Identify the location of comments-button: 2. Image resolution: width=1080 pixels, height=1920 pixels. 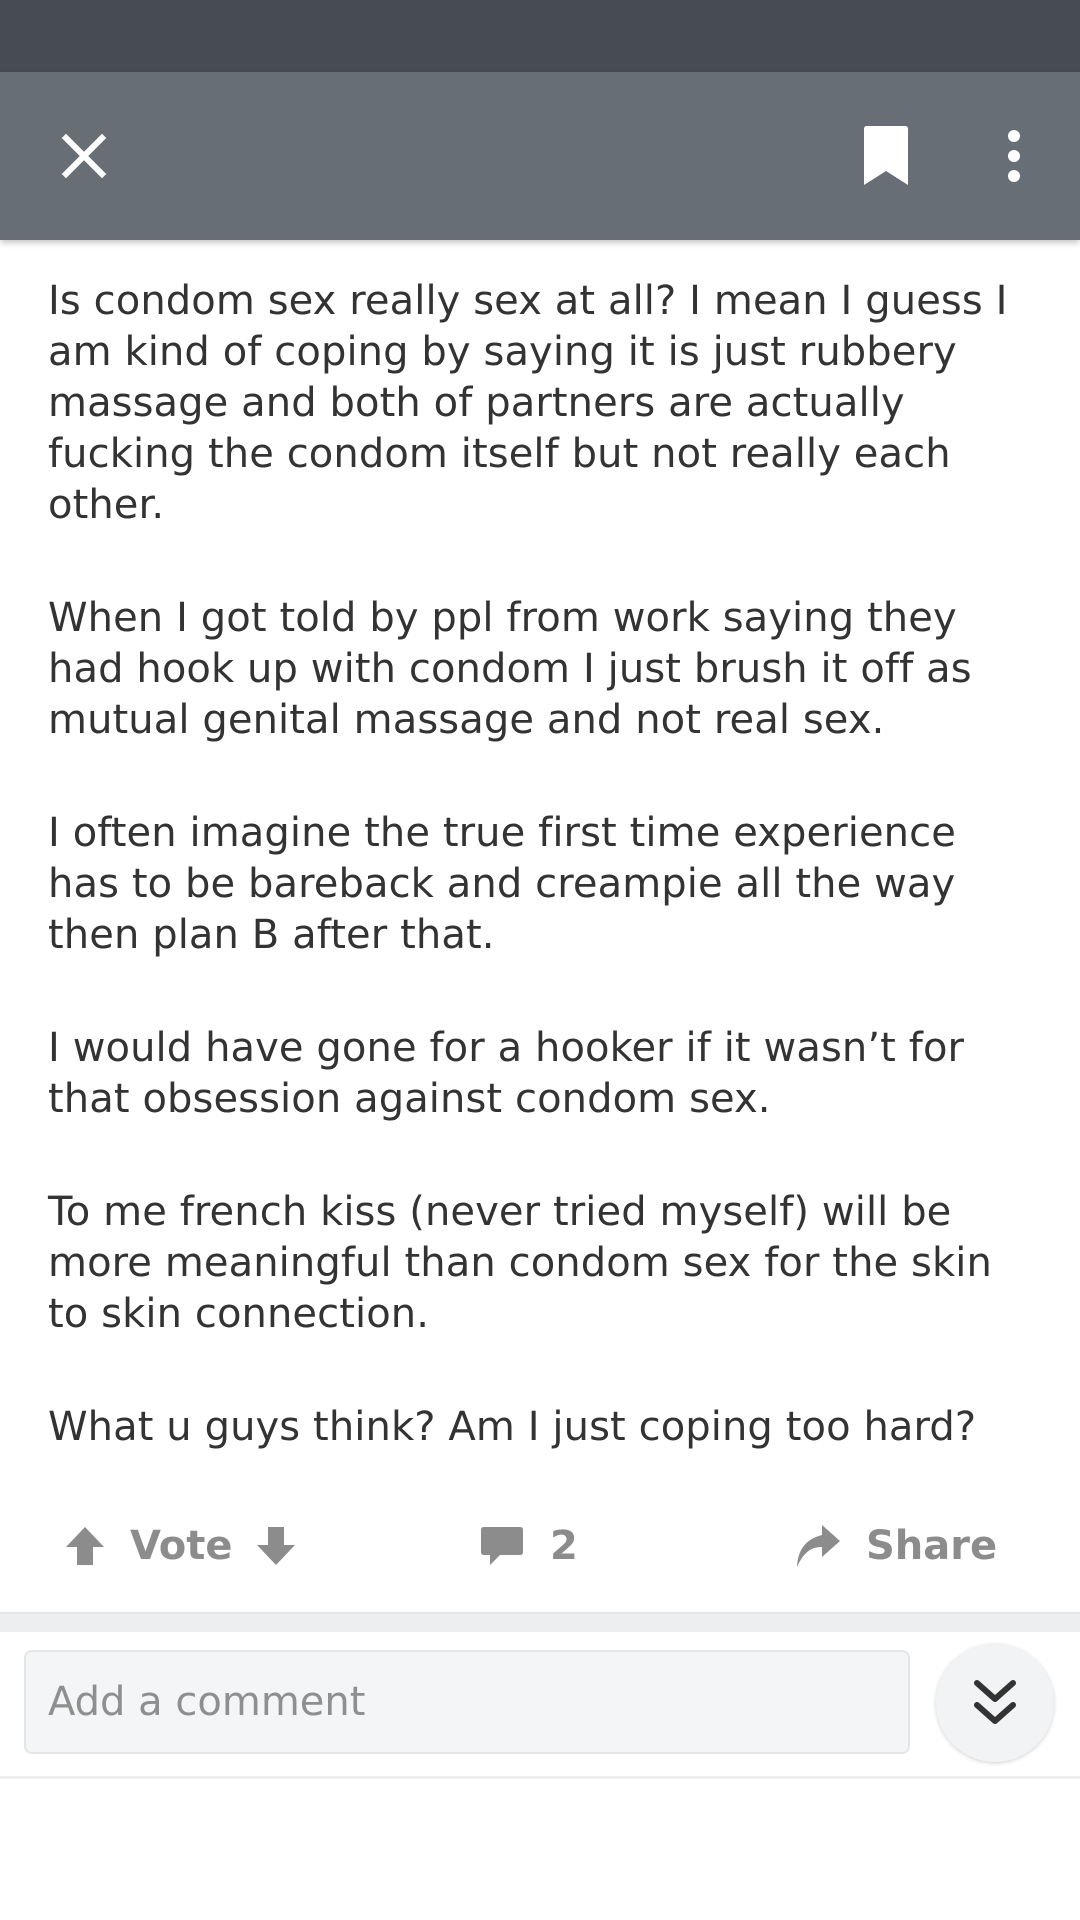
(529, 1546).